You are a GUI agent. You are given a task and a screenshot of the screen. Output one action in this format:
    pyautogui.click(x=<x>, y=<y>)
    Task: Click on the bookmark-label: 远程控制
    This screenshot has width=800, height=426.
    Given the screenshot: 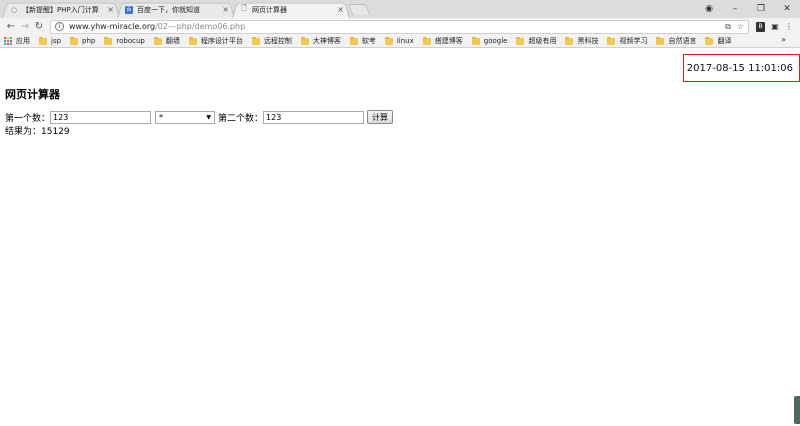 What is the action you would take?
    pyautogui.click(x=277, y=41)
    